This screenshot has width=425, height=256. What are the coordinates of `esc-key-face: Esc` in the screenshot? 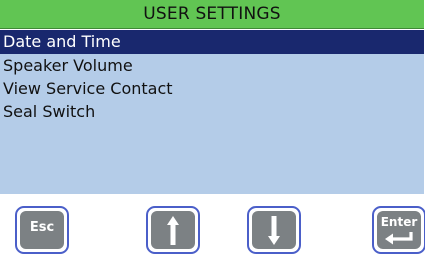 It's located at (42, 230).